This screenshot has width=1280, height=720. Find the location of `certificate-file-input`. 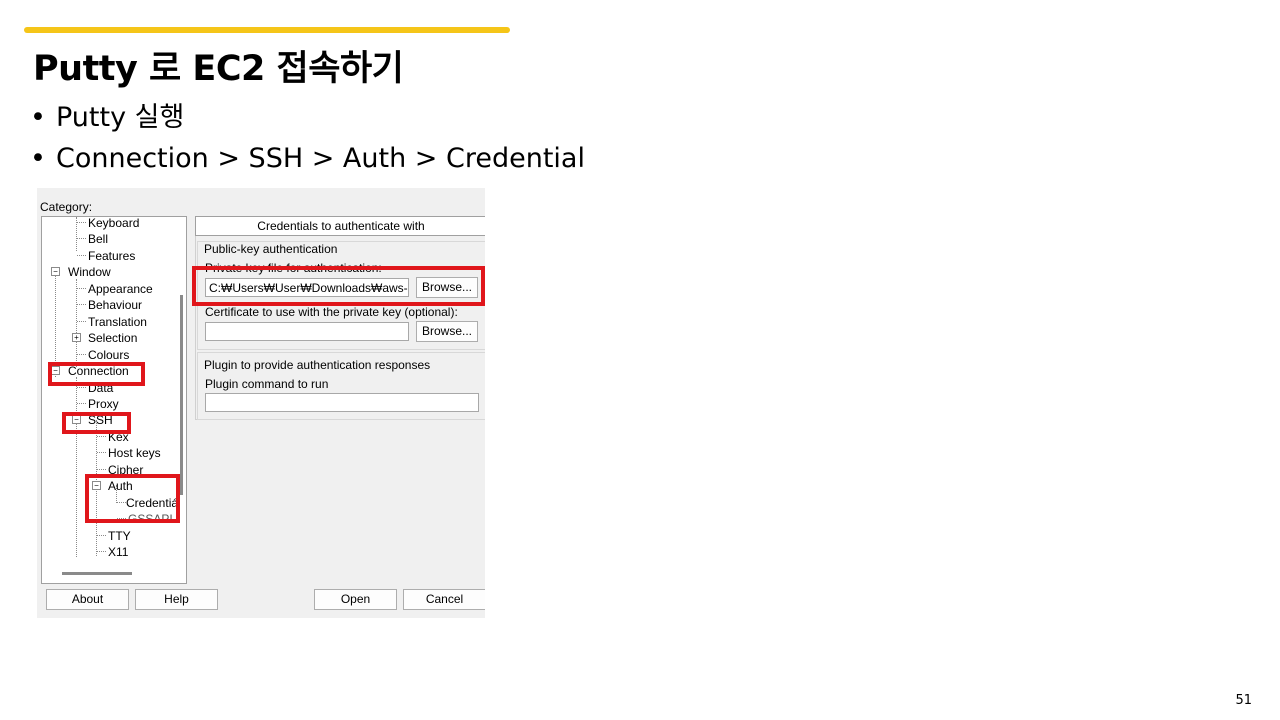

certificate-file-input is located at coordinates (307, 331).